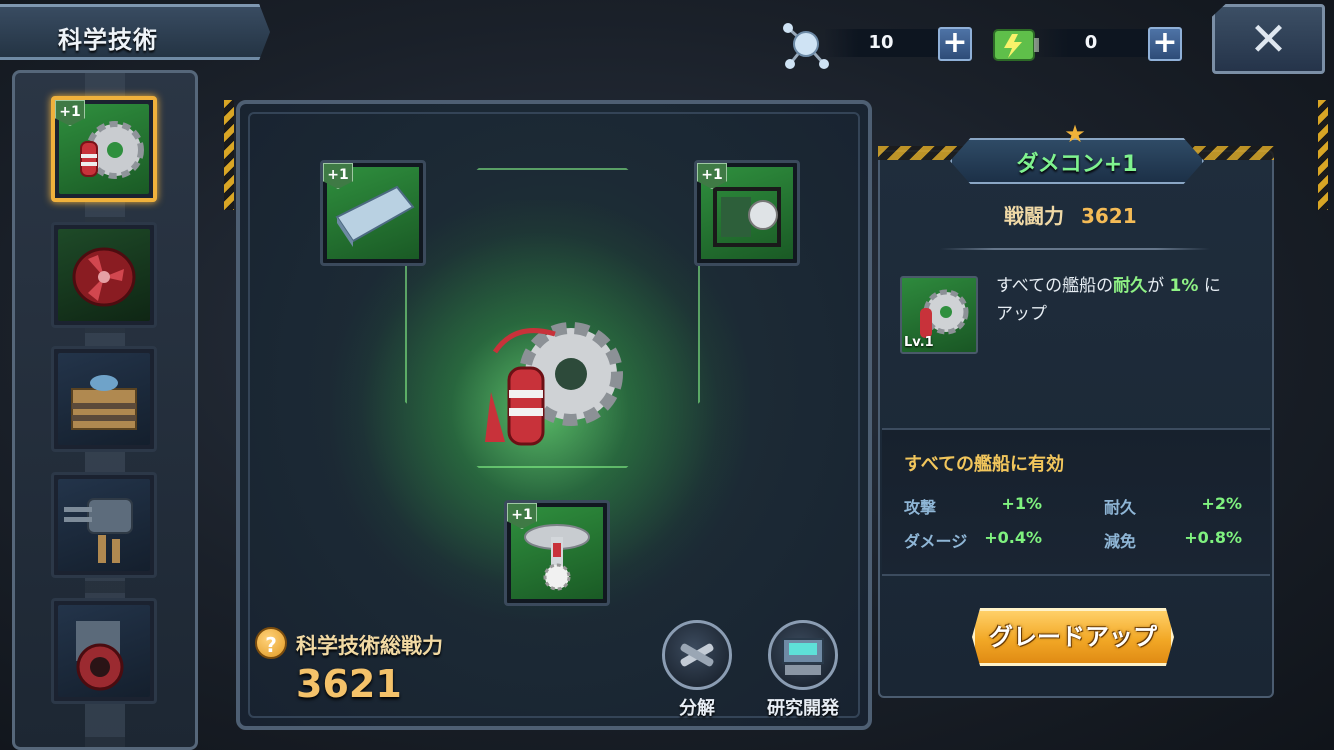  Describe the element at coordinates (104, 149) in the screenshot. I see `sidebar-item-damage-control: +1` at that location.